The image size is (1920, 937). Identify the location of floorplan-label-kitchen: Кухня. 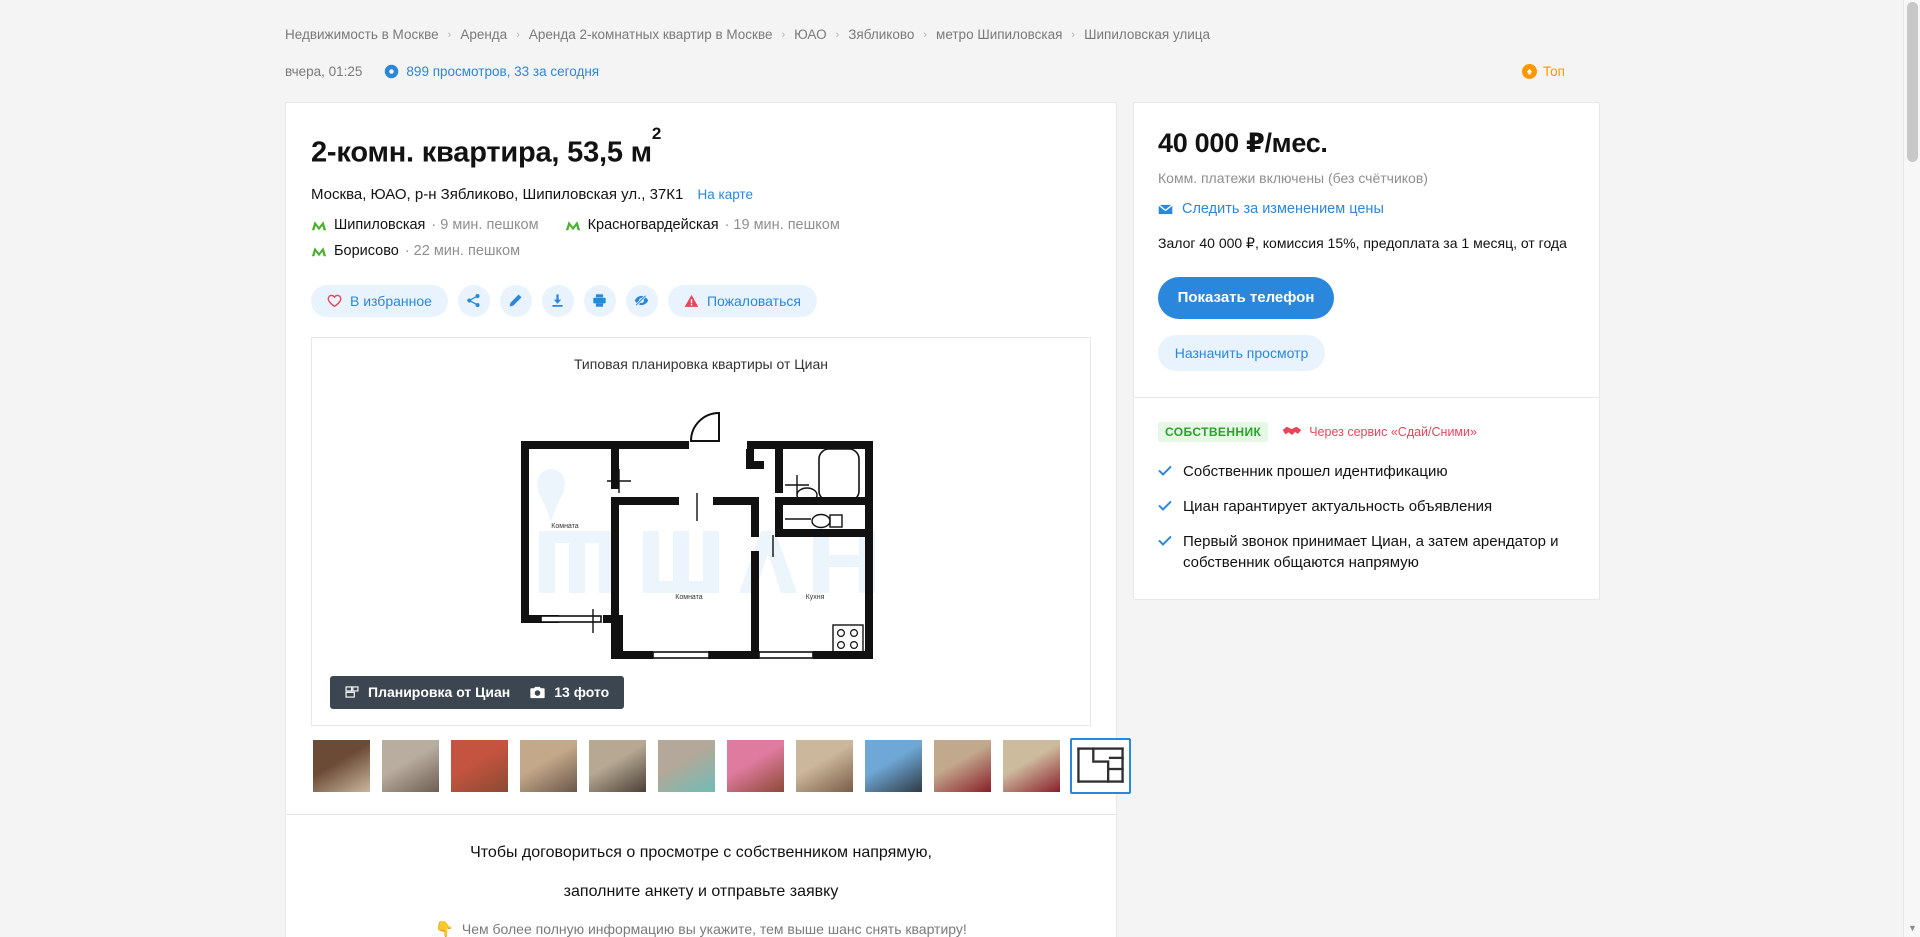
(815, 597).